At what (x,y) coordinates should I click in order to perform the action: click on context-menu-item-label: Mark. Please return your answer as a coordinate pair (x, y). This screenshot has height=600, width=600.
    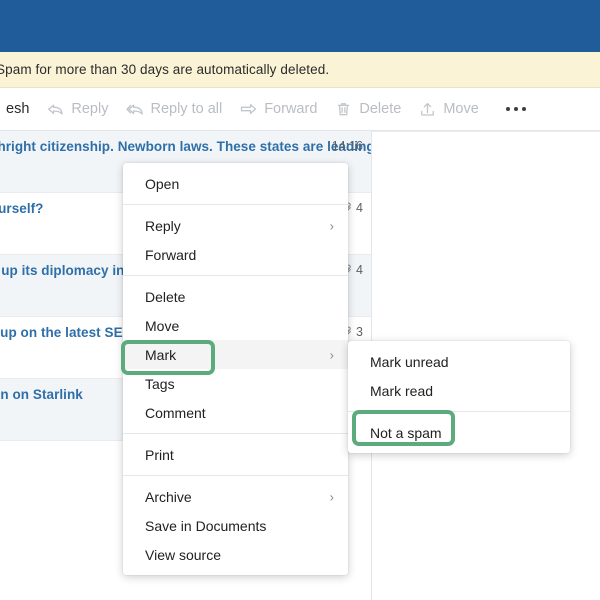
    Looking at the image, I should click on (161, 354).